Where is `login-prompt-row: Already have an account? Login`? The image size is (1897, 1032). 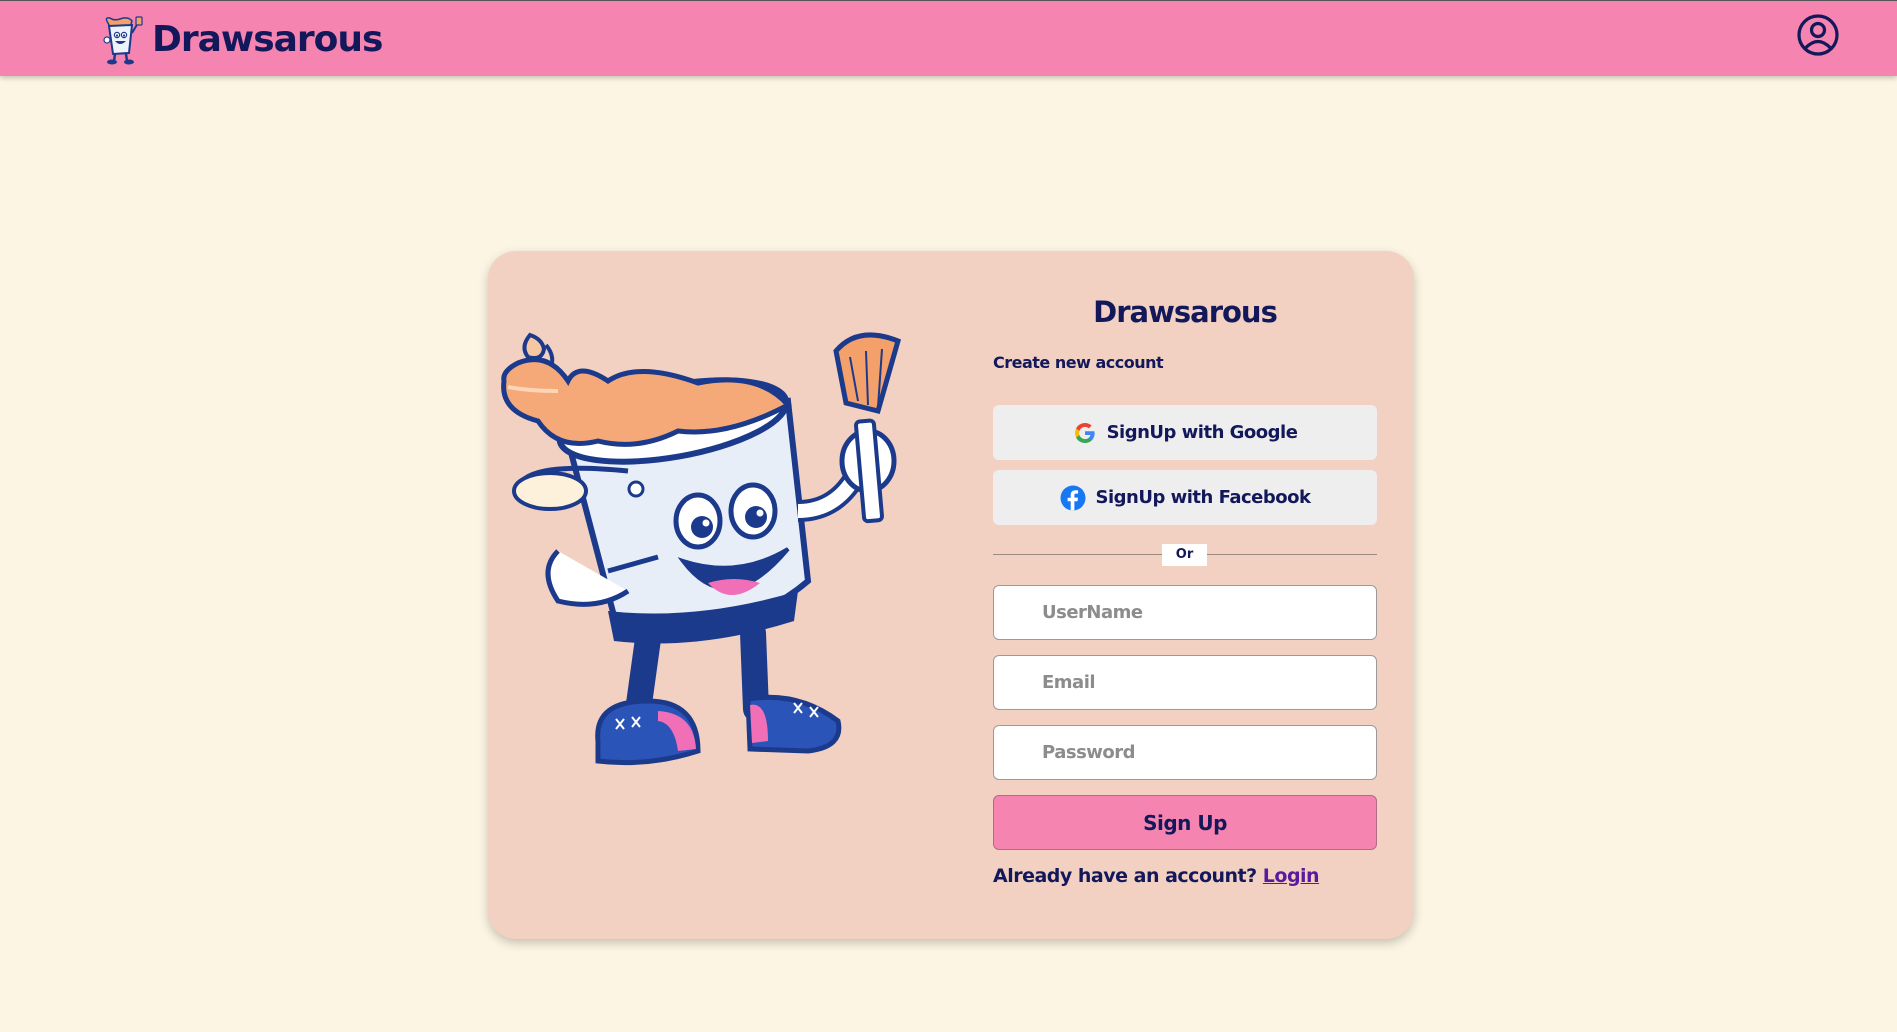
login-prompt-row: Already have an account? Login is located at coordinates (1156, 876).